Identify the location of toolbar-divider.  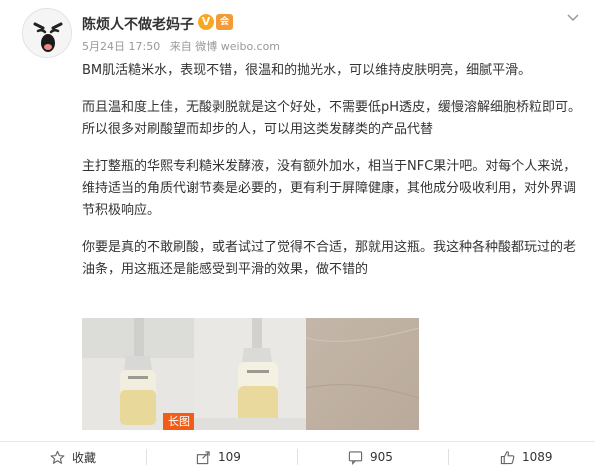
(297, 441).